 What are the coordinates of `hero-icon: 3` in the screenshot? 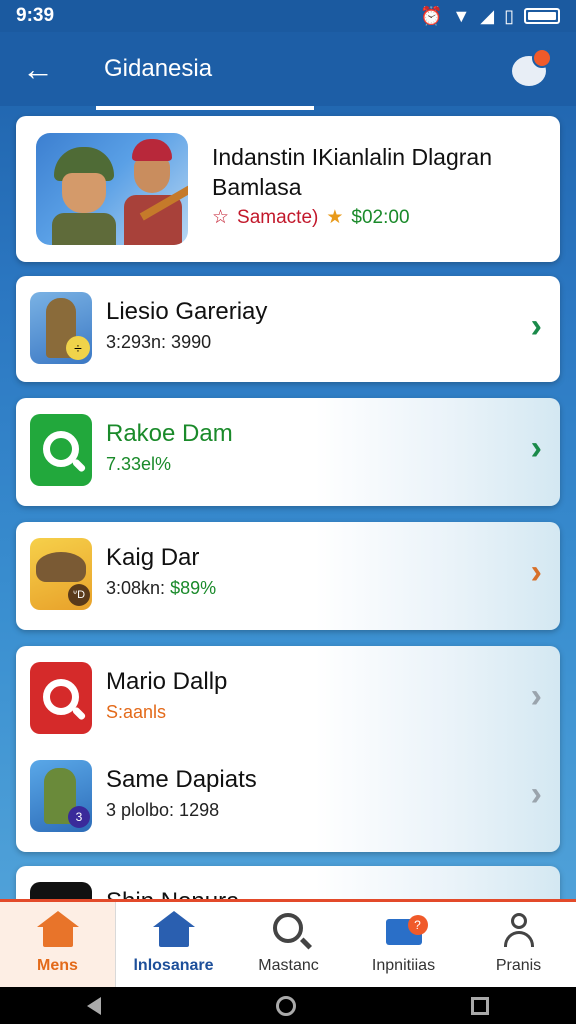 It's located at (61, 796).